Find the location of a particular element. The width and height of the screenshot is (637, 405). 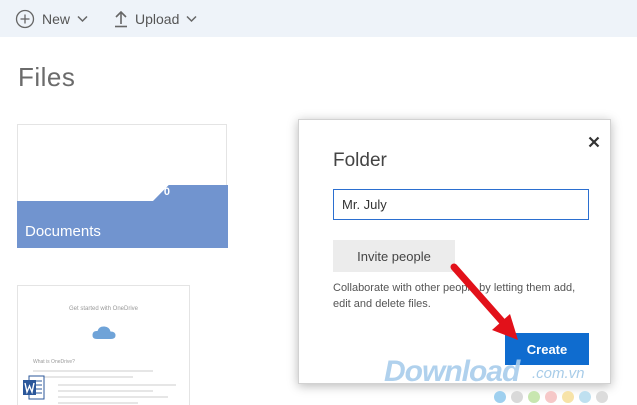

new-label: New is located at coordinates (56, 18).